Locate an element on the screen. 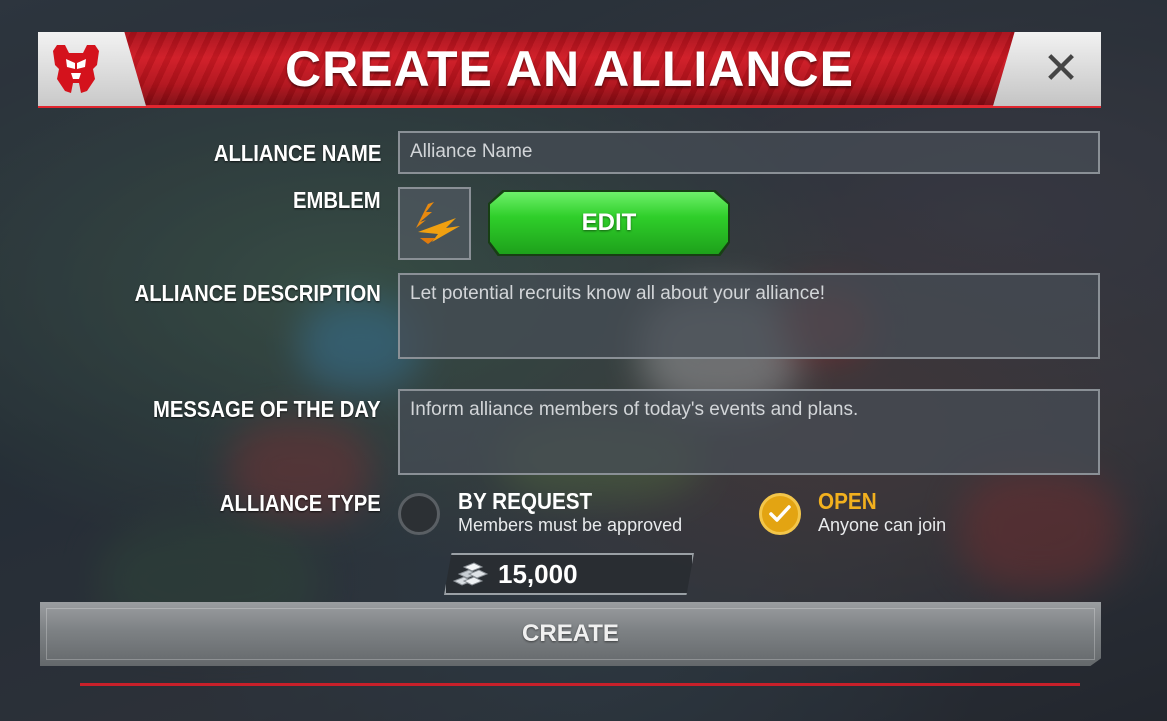  alliance-type-label: ALLIANCE TYPE is located at coordinates (300, 503).